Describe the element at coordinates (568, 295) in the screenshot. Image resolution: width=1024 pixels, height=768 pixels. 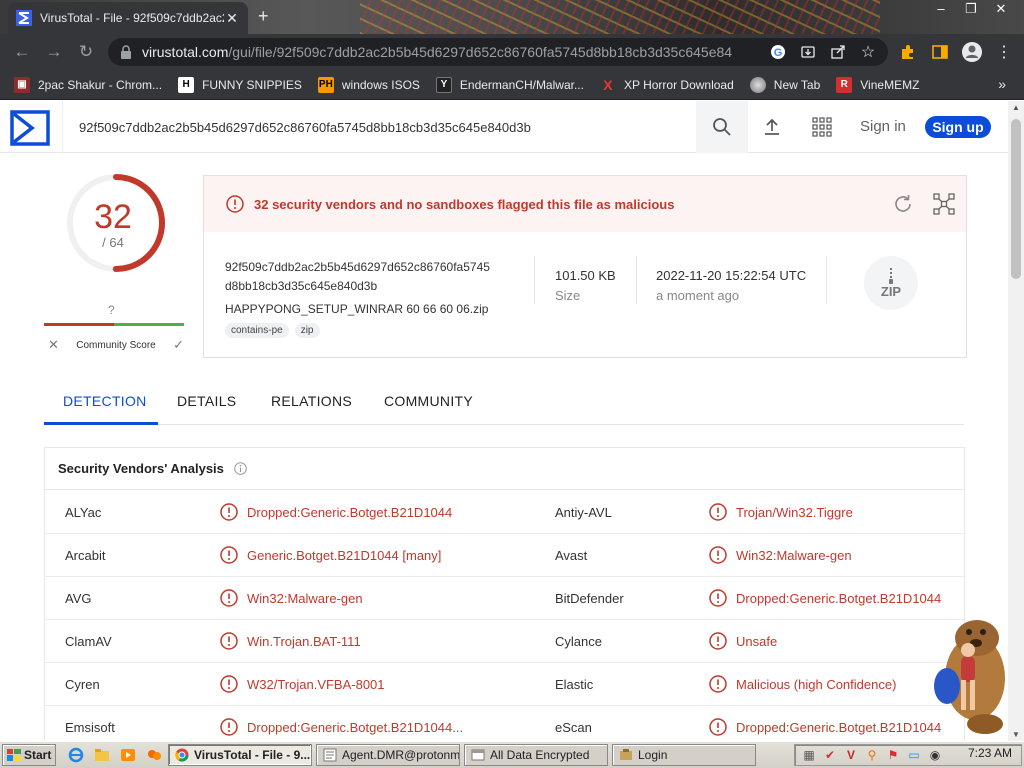
I see `file-size-label: Size` at that location.